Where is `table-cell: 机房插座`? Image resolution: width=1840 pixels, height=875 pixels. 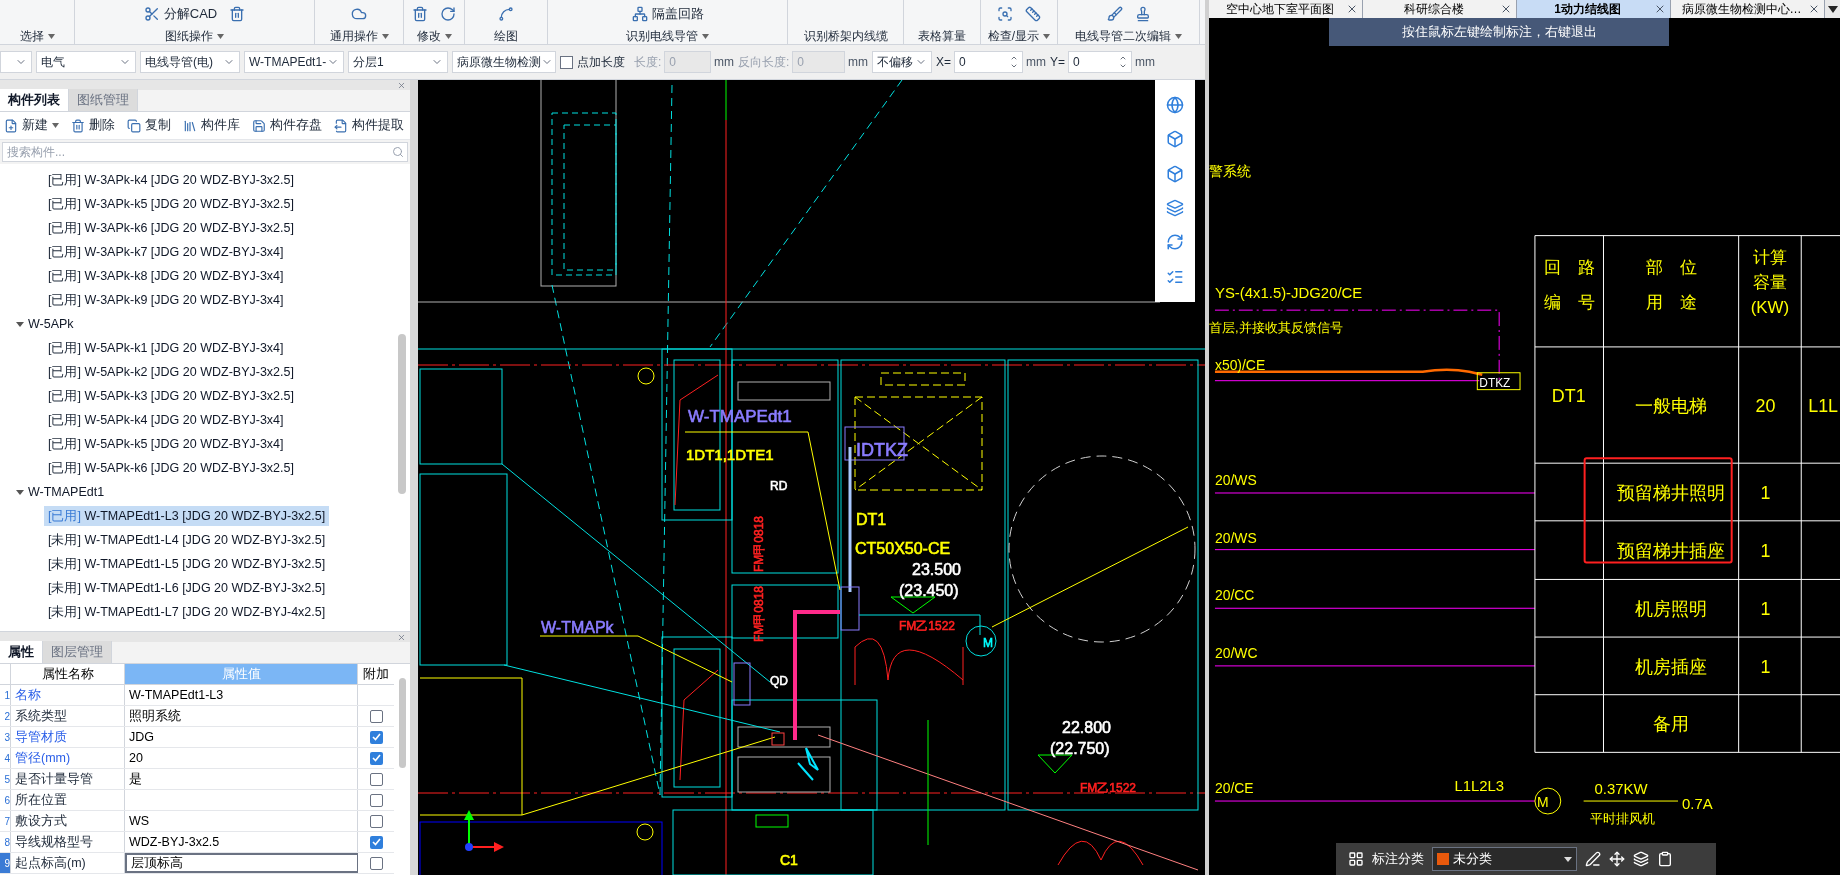
table-cell: 机房插座 is located at coordinates (1671, 666).